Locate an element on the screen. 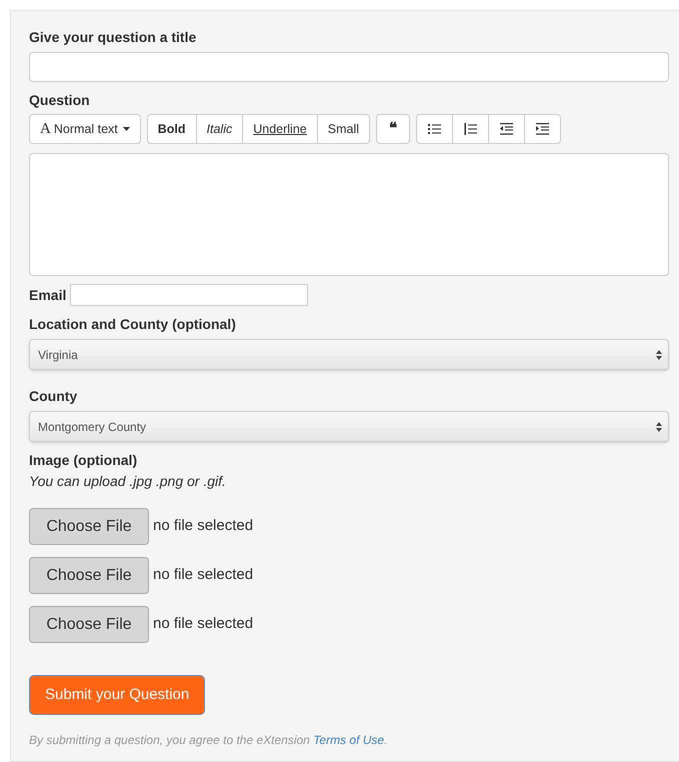  indent-button is located at coordinates (543, 129).